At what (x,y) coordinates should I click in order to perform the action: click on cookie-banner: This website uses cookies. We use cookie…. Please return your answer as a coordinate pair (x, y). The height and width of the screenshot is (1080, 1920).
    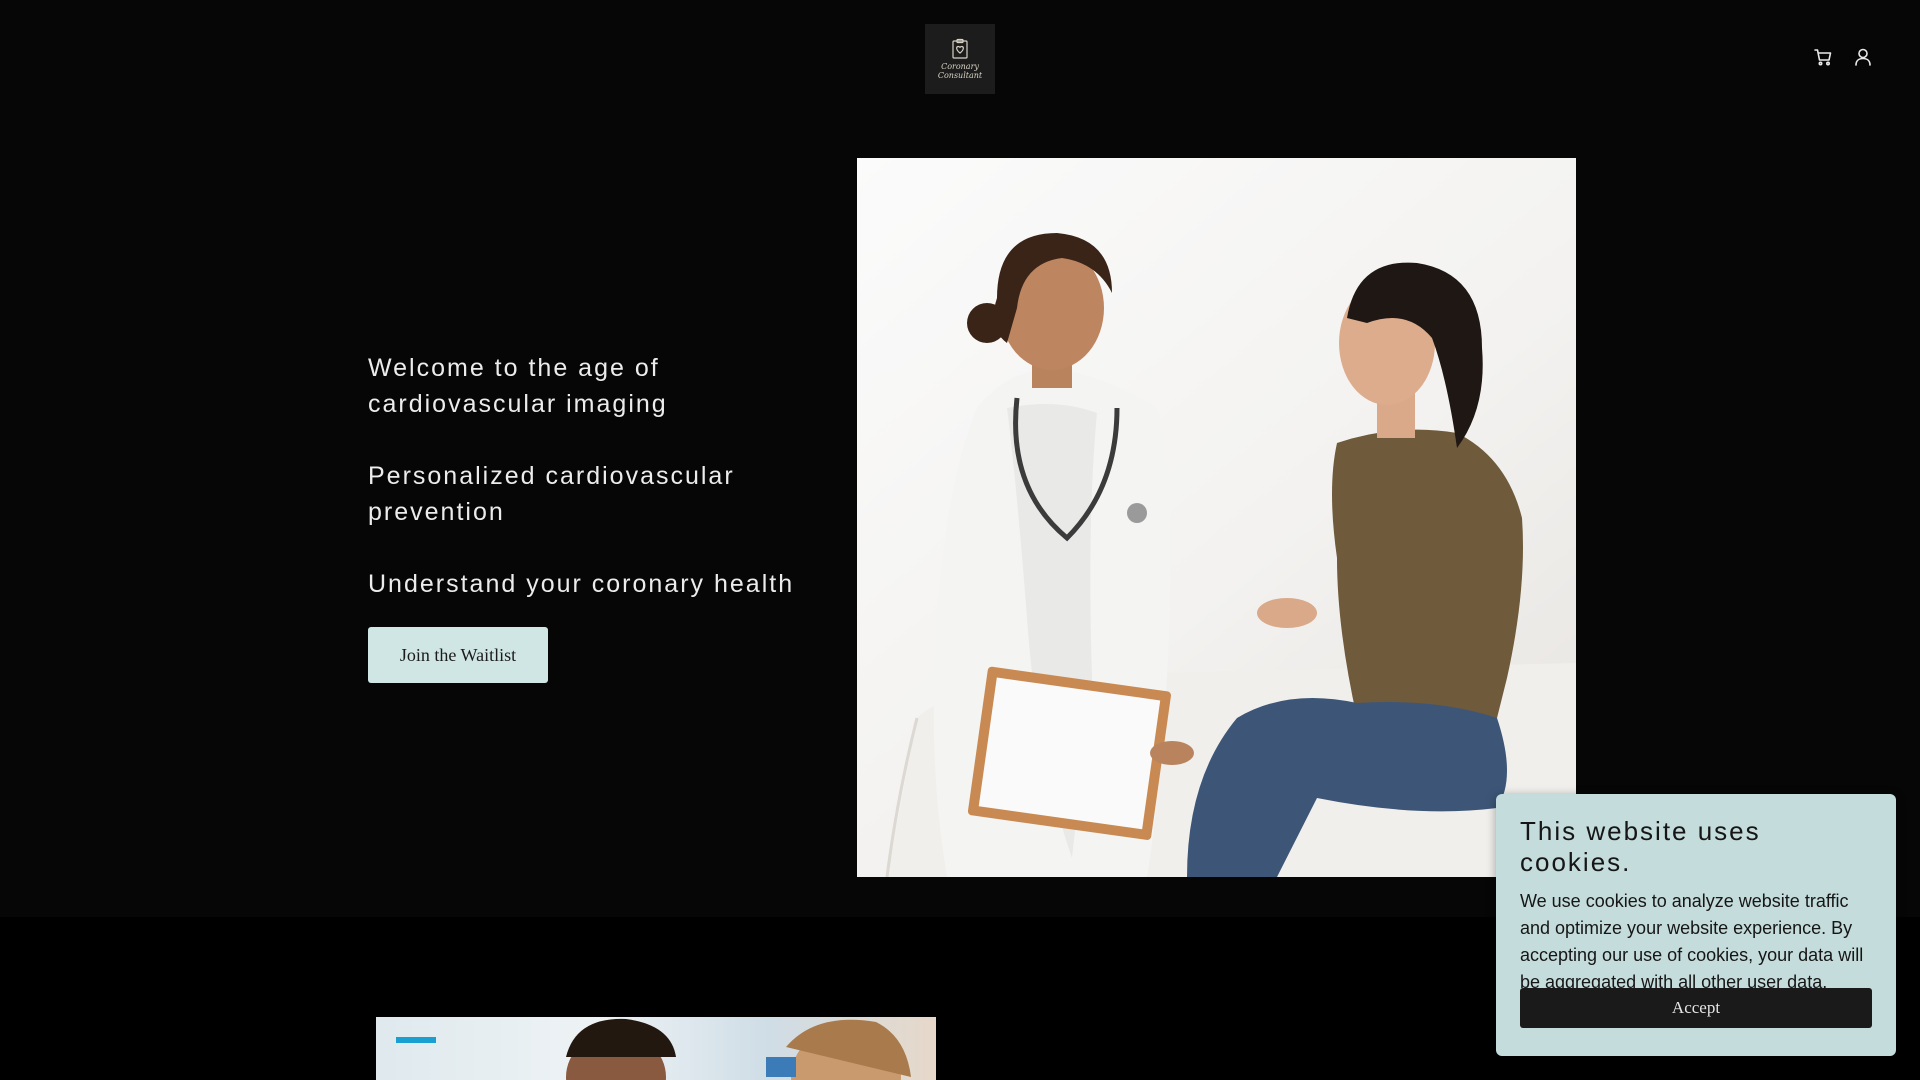
    Looking at the image, I should click on (1696, 925).